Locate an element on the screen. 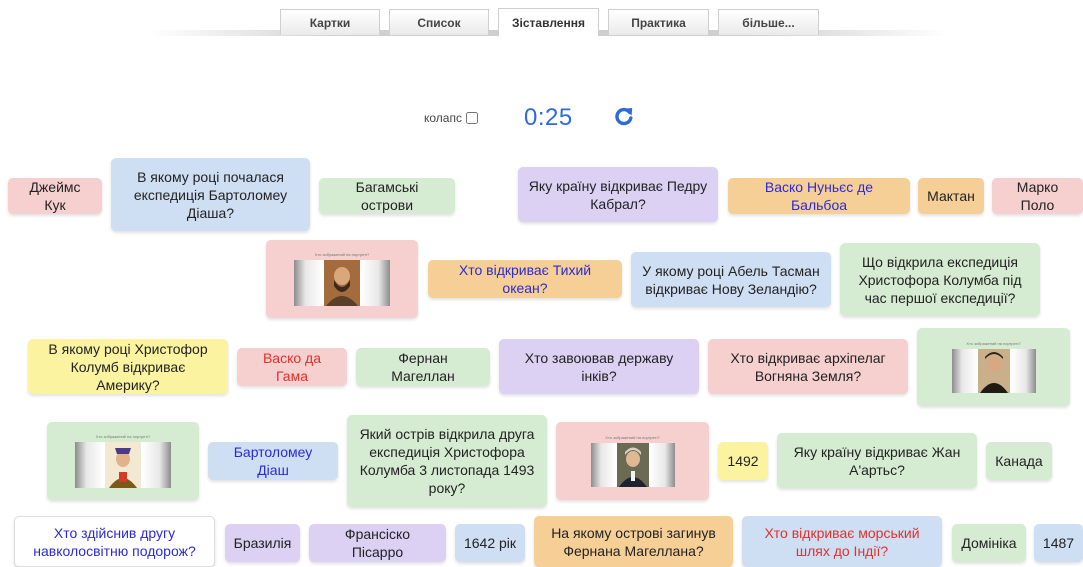  card-text: Мактан is located at coordinates (951, 196).